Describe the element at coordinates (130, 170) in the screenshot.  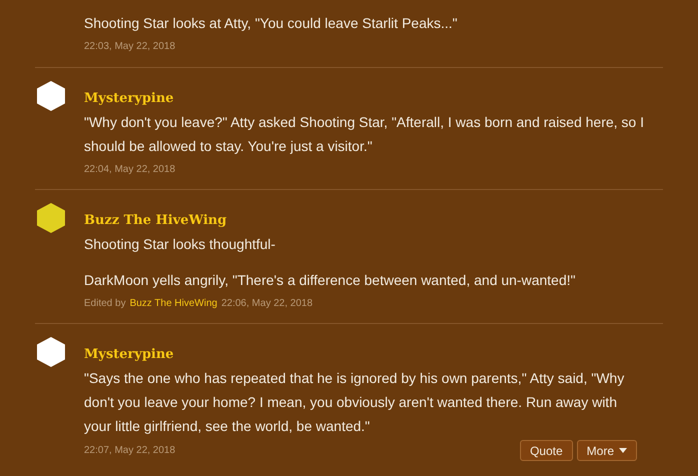
I see `post-time: 22:04, May 22, 2018` at that location.